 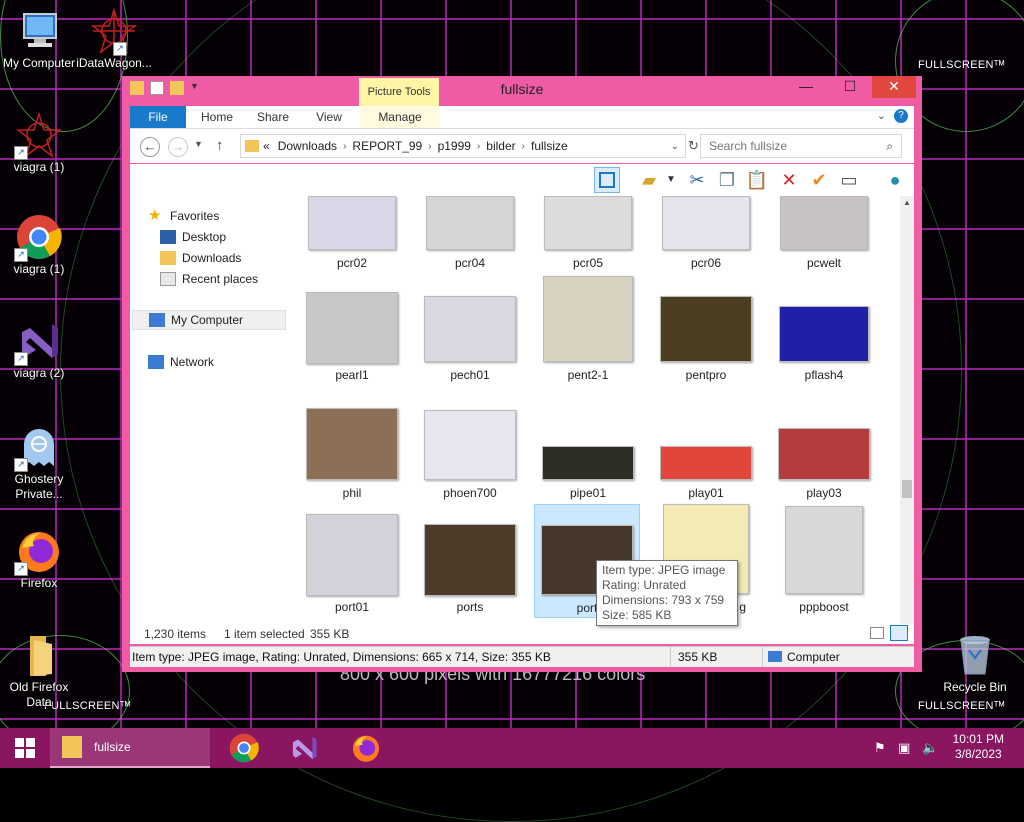 What do you see at coordinates (220, 145) in the screenshot?
I see `up-button: ↑` at bounding box center [220, 145].